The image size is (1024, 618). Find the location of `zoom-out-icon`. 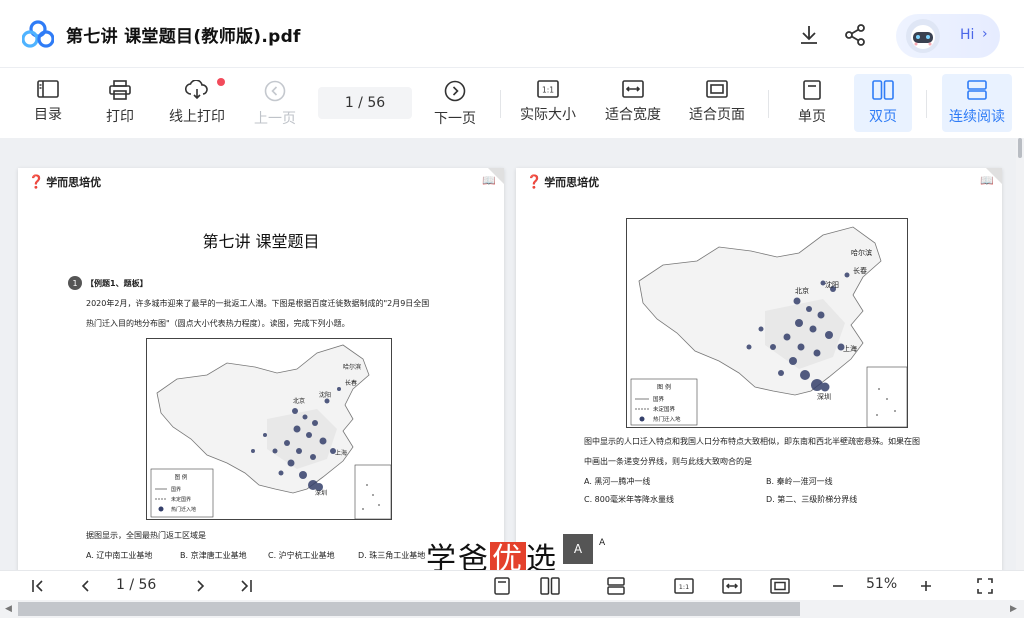

zoom-out-icon is located at coordinates (838, 586).